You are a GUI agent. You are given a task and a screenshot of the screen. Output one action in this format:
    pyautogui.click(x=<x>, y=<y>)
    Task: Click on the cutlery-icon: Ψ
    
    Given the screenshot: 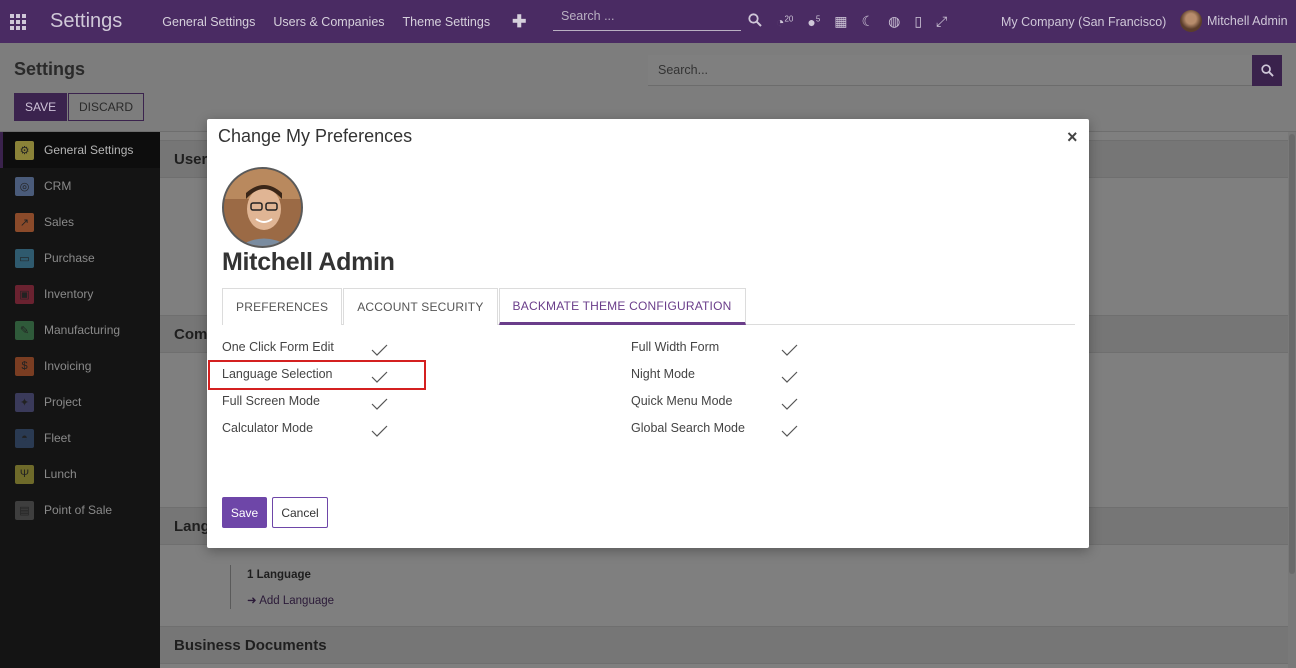 What is the action you would take?
    pyautogui.click(x=24, y=474)
    